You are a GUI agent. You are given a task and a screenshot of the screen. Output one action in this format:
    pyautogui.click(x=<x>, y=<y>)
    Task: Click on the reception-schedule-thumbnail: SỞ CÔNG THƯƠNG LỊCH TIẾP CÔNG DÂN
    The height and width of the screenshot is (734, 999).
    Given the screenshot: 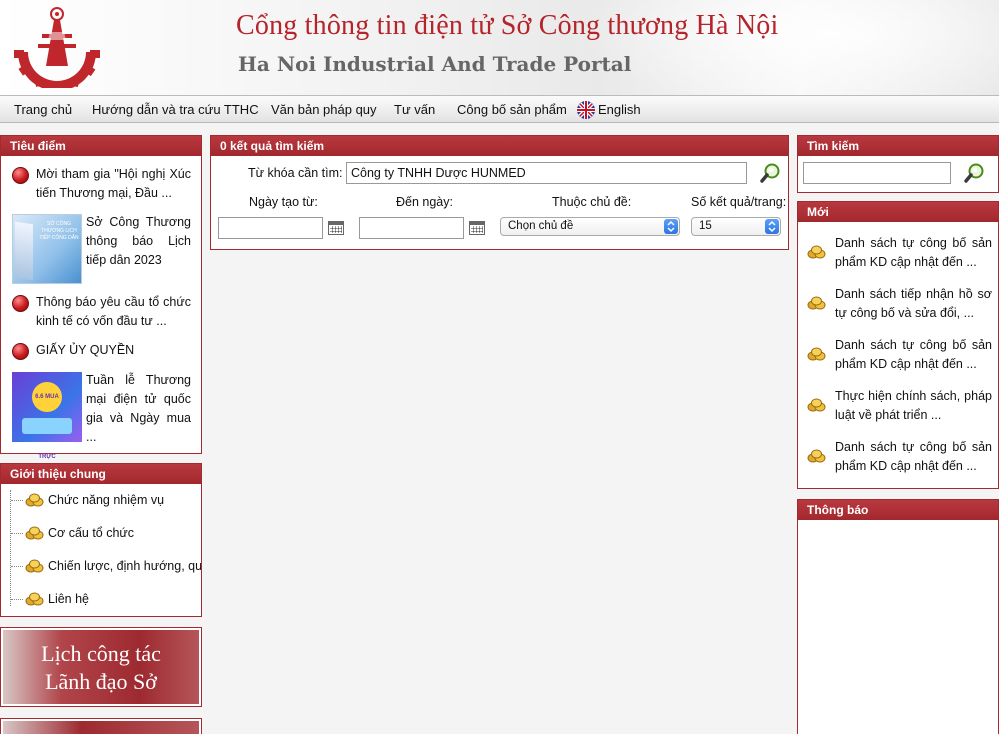 What is the action you would take?
    pyautogui.click(x=47, y=249)
    